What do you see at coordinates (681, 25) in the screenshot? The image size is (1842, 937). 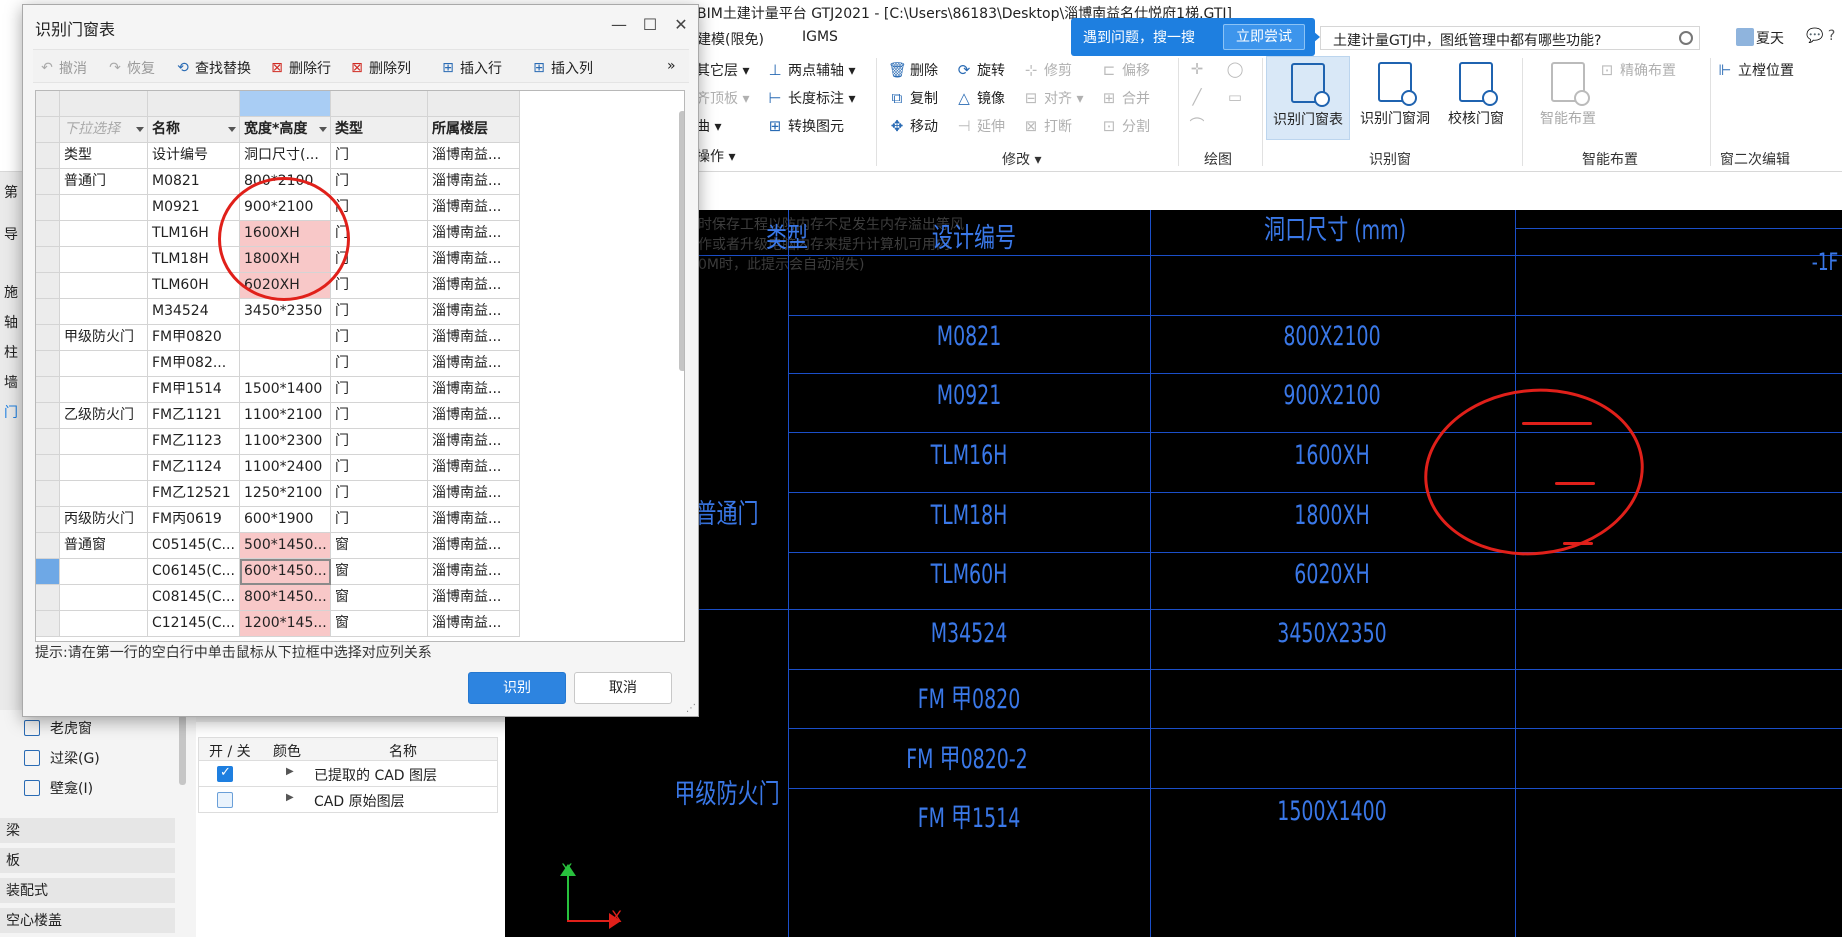 I see `close-icon: ✕` at bounding box center [681, 25].